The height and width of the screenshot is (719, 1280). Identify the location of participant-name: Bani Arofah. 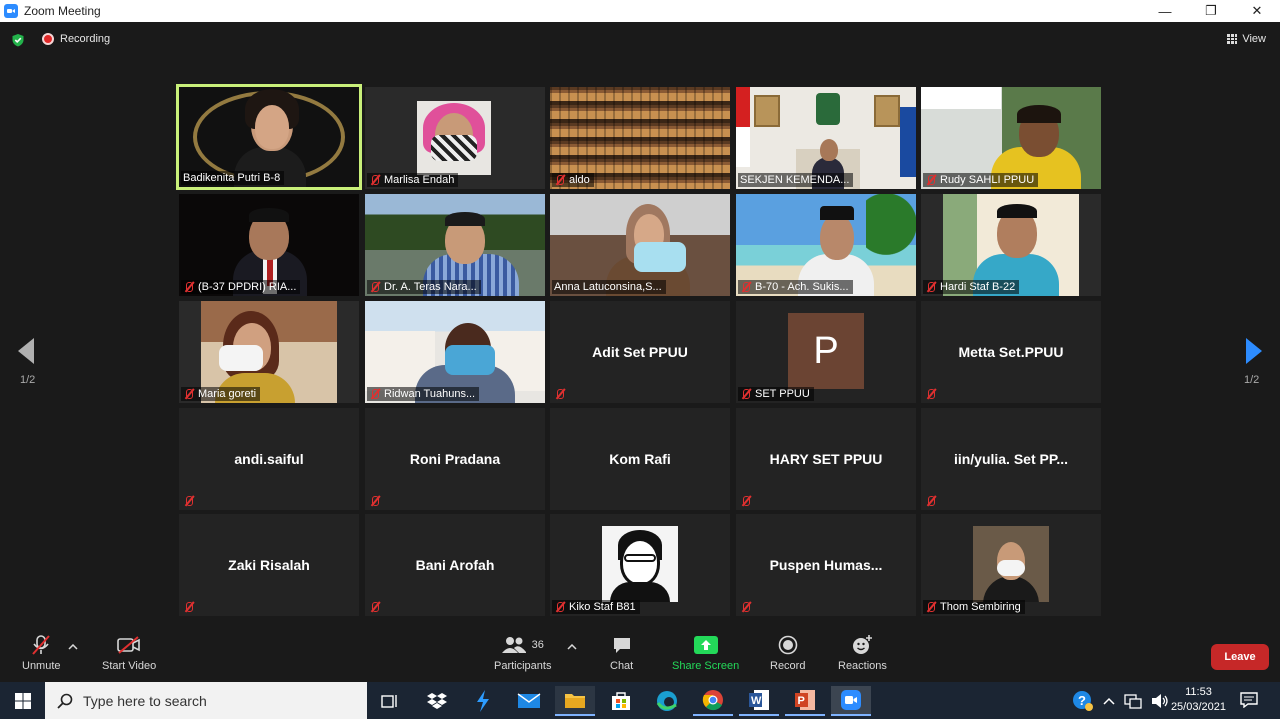
(455, 565).